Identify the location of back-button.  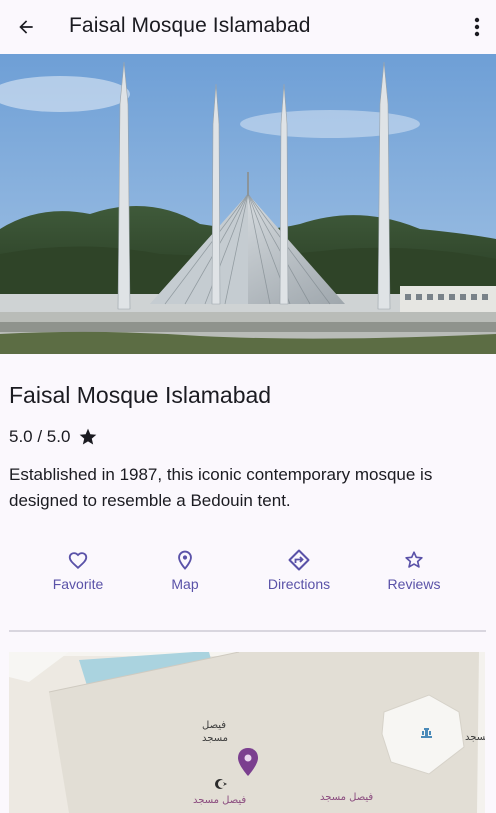
(26, 27).